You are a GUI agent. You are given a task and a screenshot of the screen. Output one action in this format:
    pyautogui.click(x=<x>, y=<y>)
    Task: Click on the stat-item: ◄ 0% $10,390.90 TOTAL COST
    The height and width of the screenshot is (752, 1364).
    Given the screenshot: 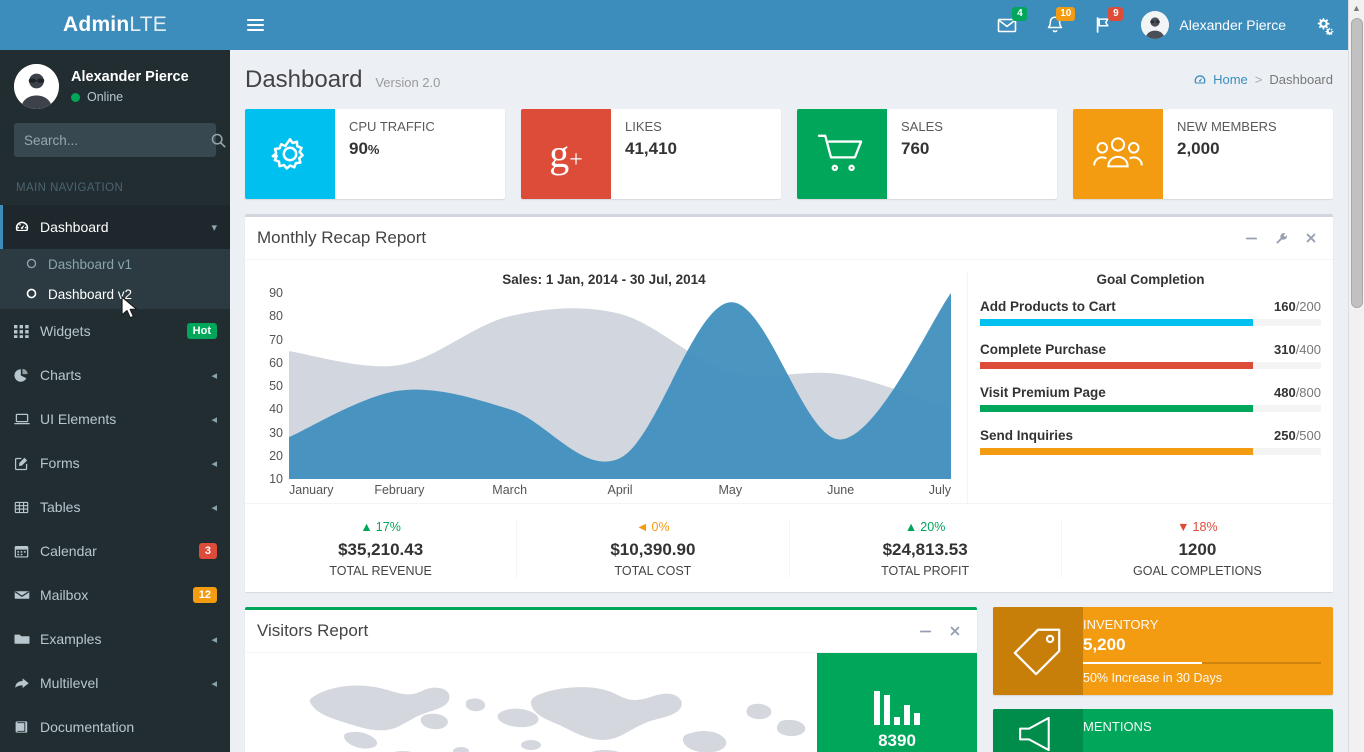 What is the action you would take?
    pyautogui.click(x=653, y=549)
    